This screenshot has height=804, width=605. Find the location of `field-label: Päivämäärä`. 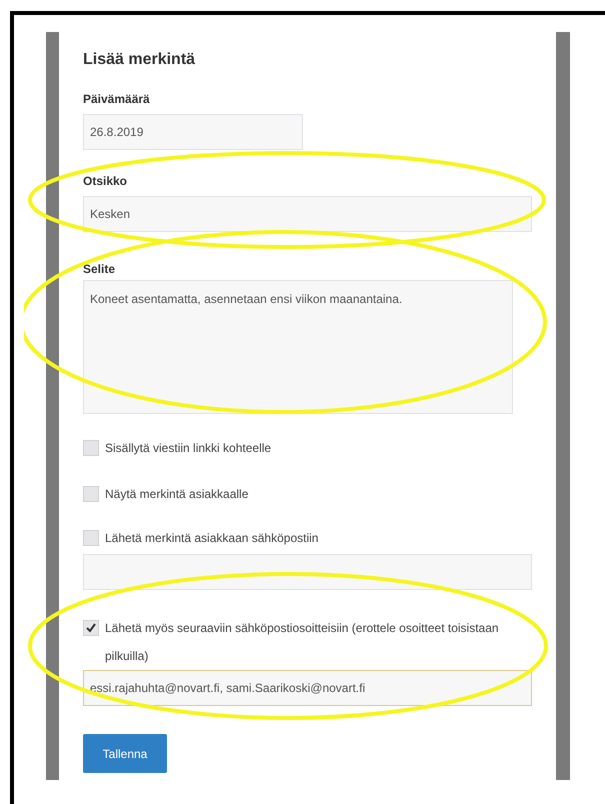

field-label: Päivämäärä is located at coordinates (116, 99).